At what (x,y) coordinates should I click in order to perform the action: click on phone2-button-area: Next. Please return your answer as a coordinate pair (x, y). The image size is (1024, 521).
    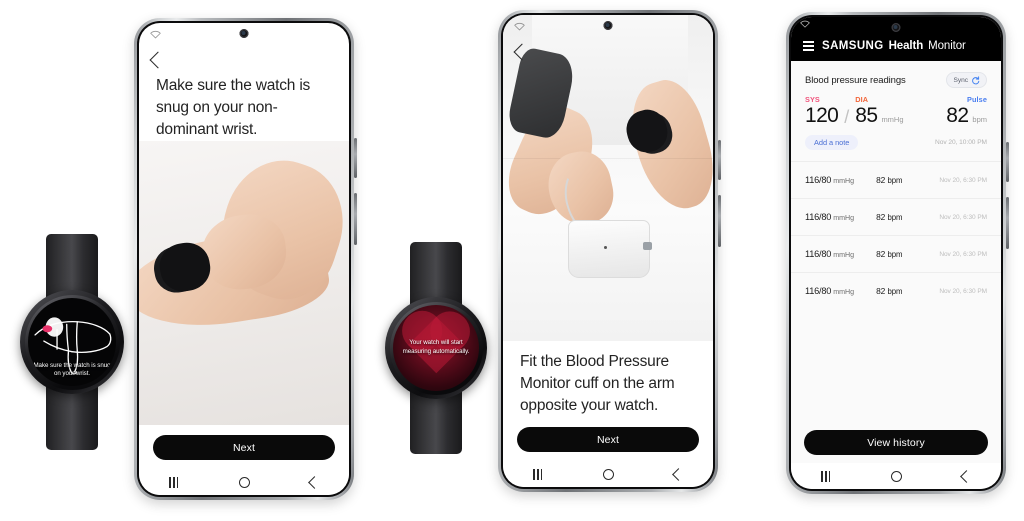
    Looking at the image, I should click on (608, 439).